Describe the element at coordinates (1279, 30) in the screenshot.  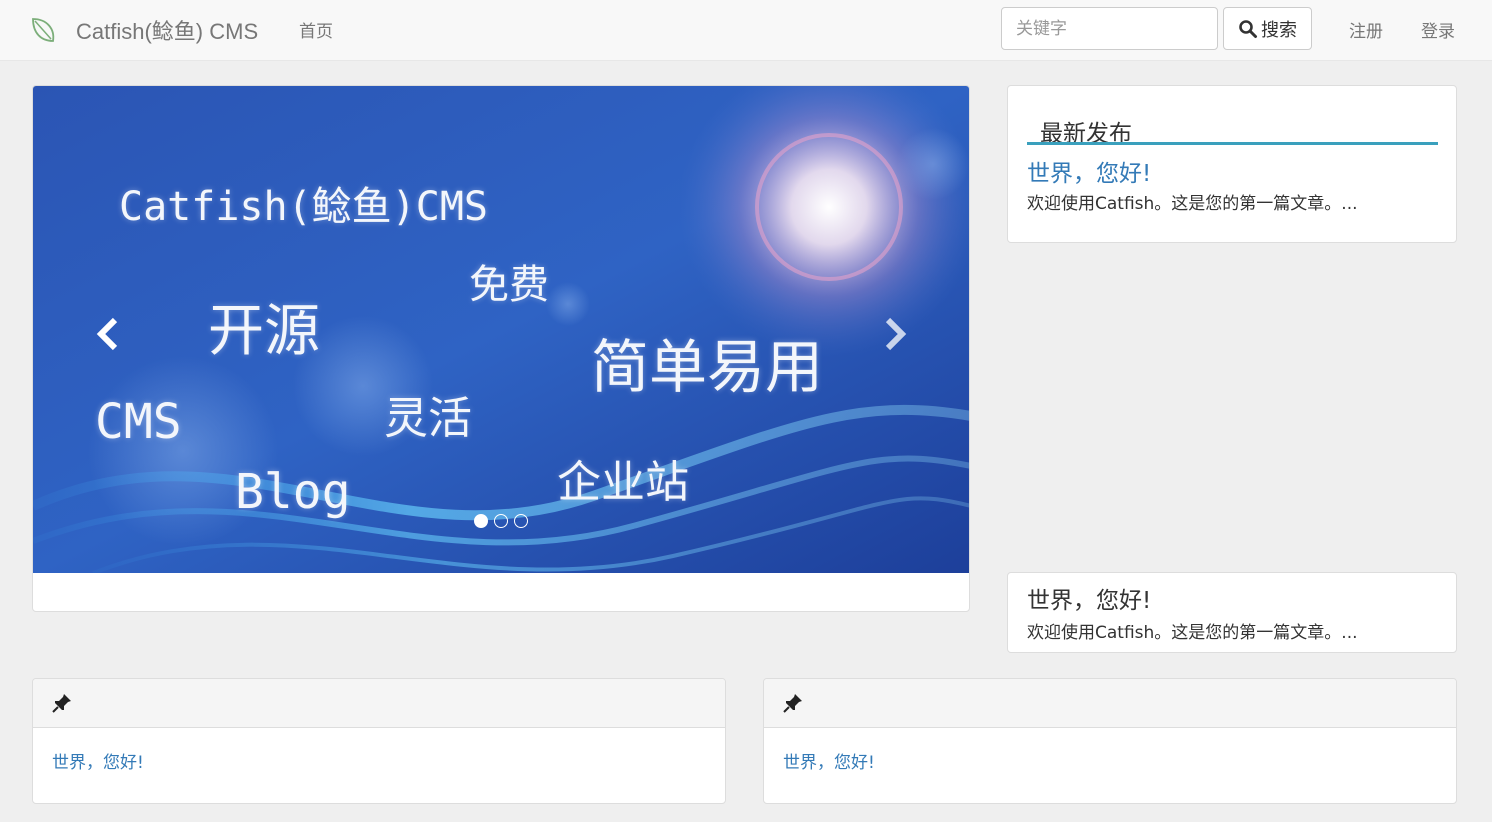
I see `search-button-label: 搜索` at that location.